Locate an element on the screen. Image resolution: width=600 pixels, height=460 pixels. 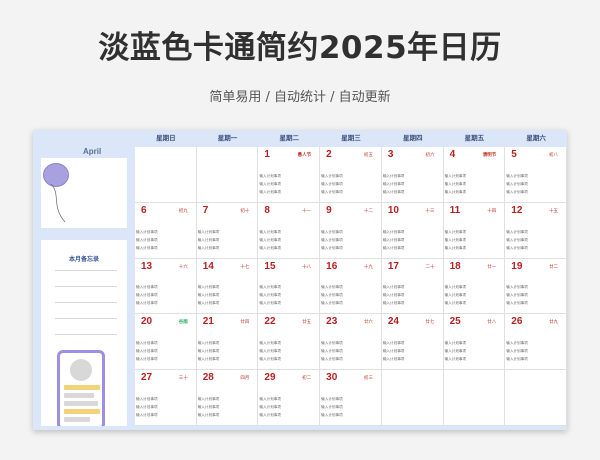
day-cell: 20 谷雨 输入计划事项 输入计划事项 输入计划事项 is located at coordinates (166, 342).